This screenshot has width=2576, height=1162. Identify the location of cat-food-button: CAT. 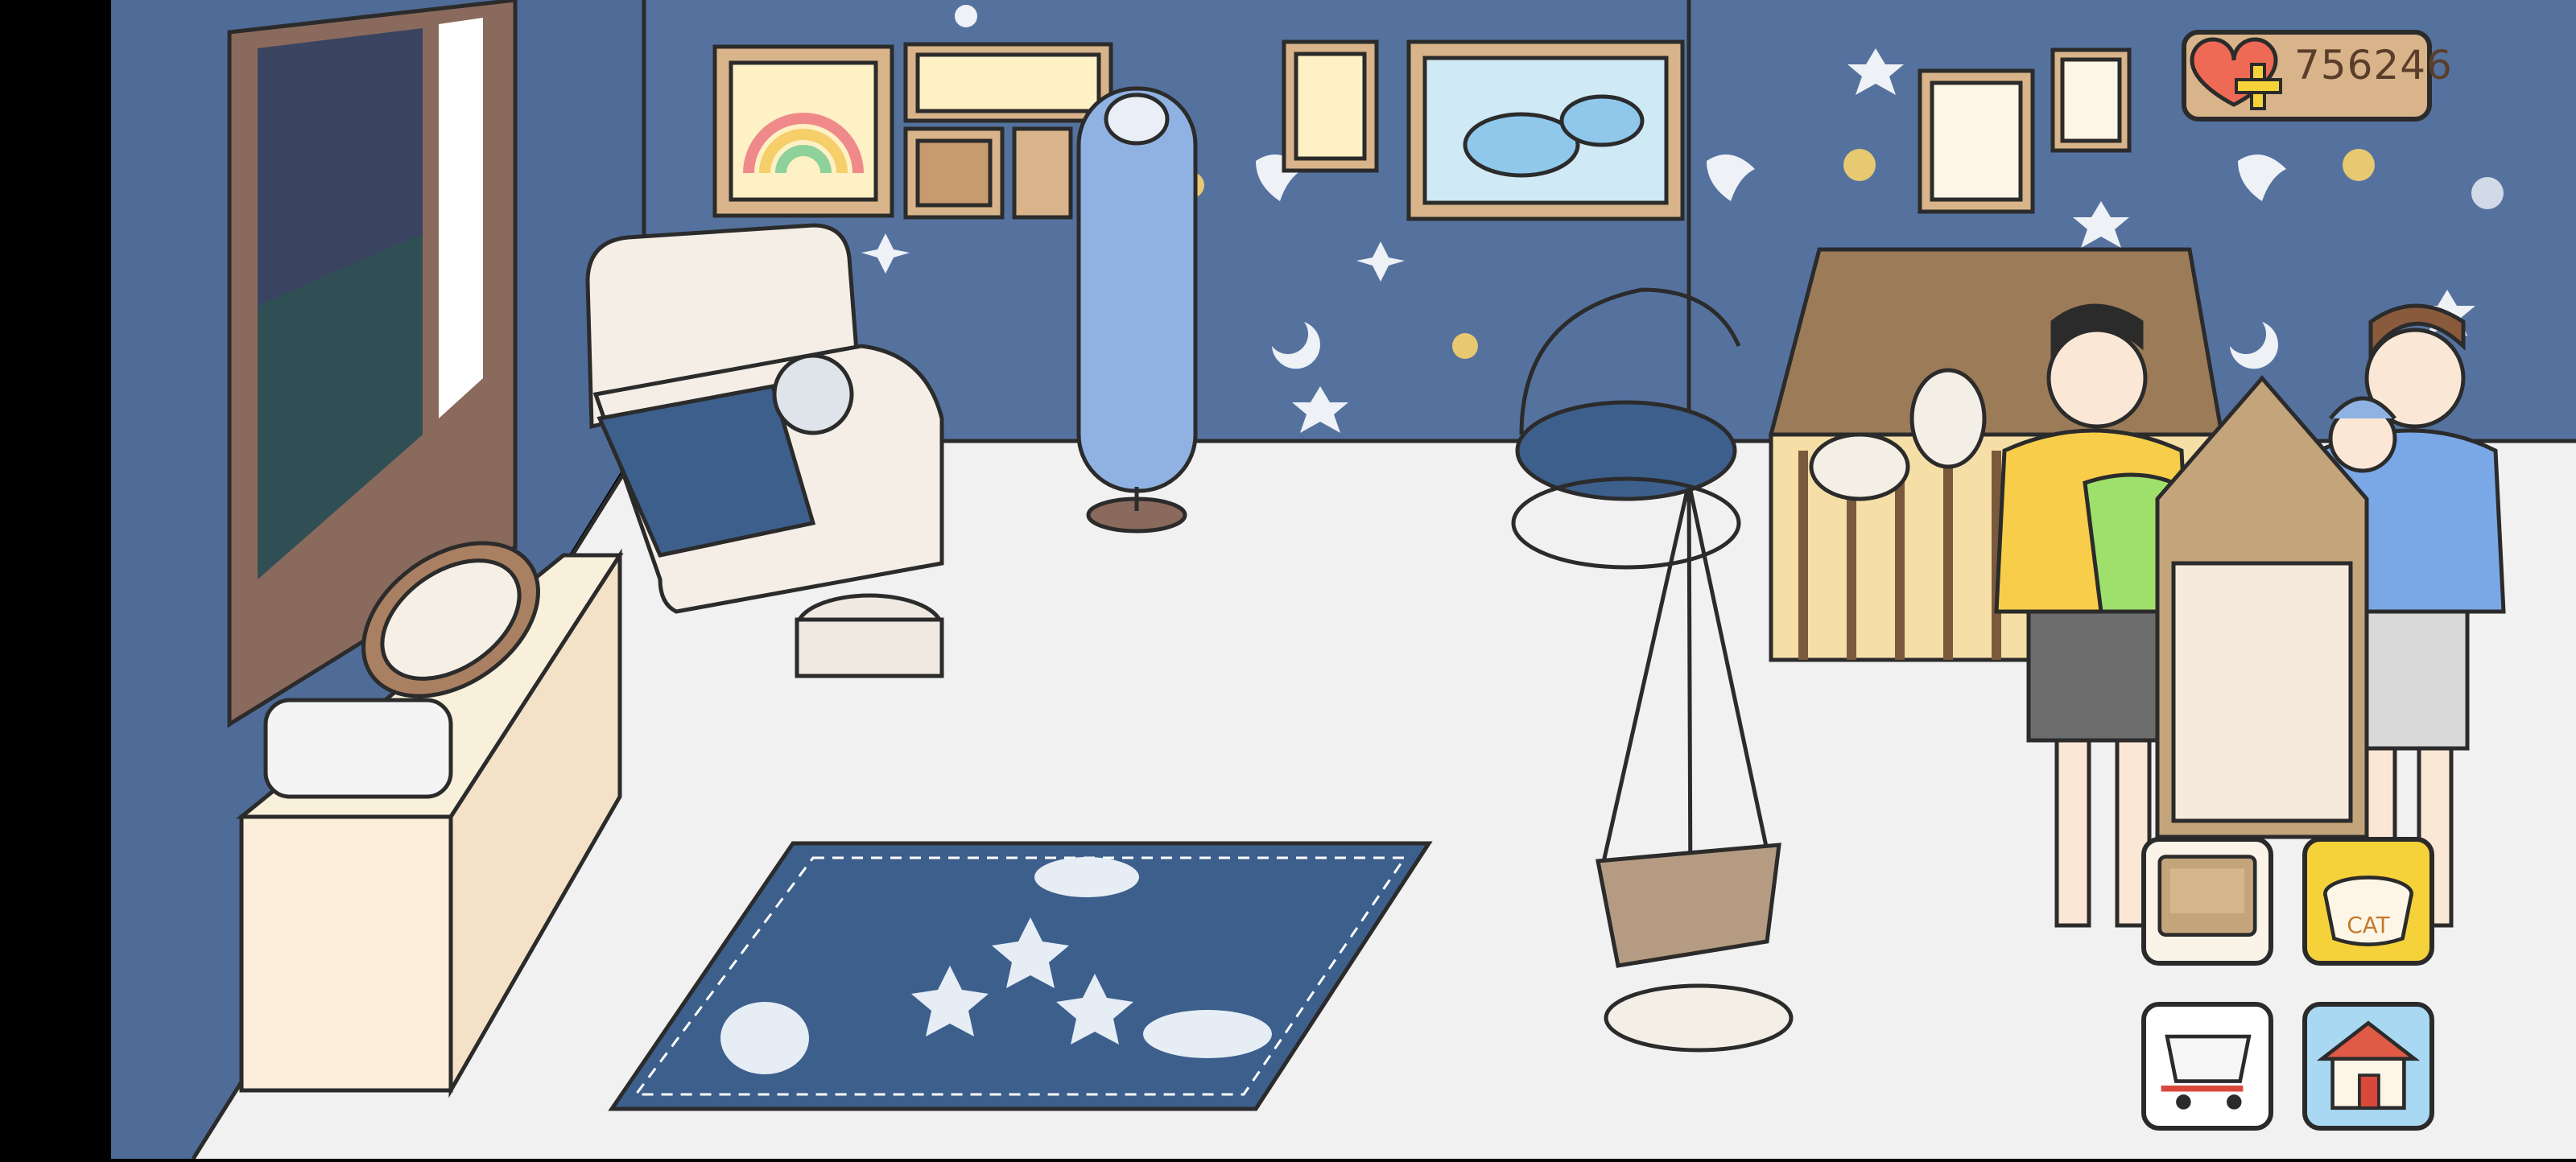
(2368, 901).